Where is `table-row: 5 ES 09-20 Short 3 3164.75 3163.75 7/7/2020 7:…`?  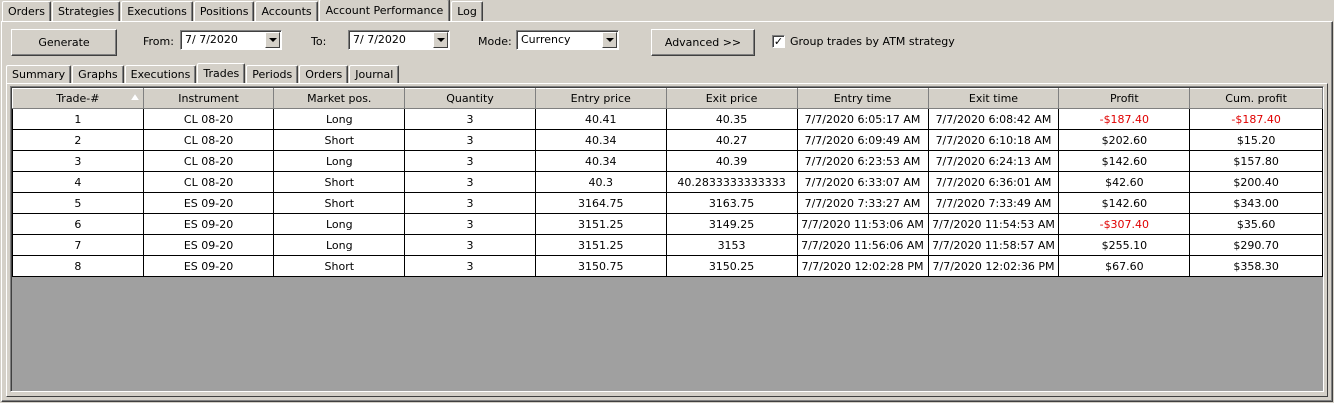 table-row: 5 ES 09-20 Short 3 3164.75 3163.75 7/7/2020 7:… is located at coordinates (667, 203).